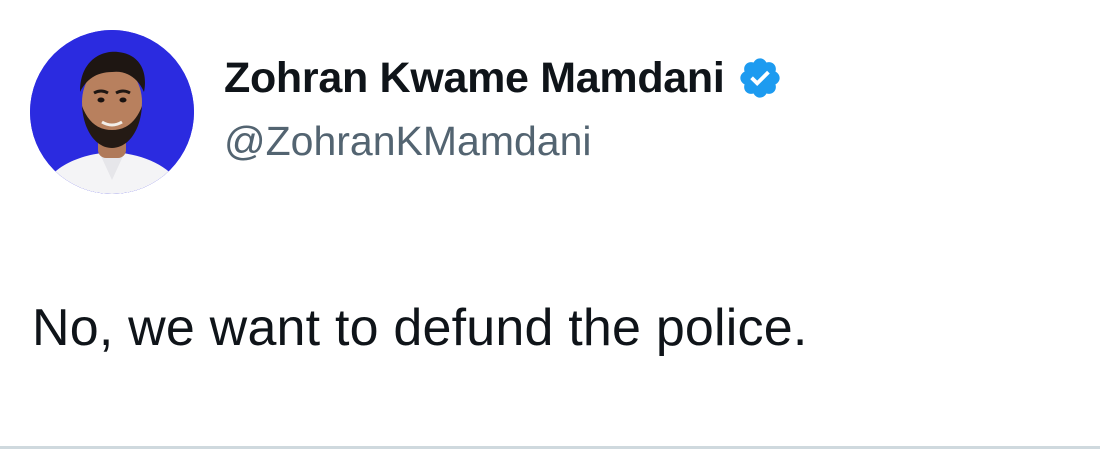 Image resolution: width=1100 pixels, height=449 pixels. Describe the element at coordinates (503, 141) in the screenshot. I see `user-handle: @ZohranKMamdani` at that location.